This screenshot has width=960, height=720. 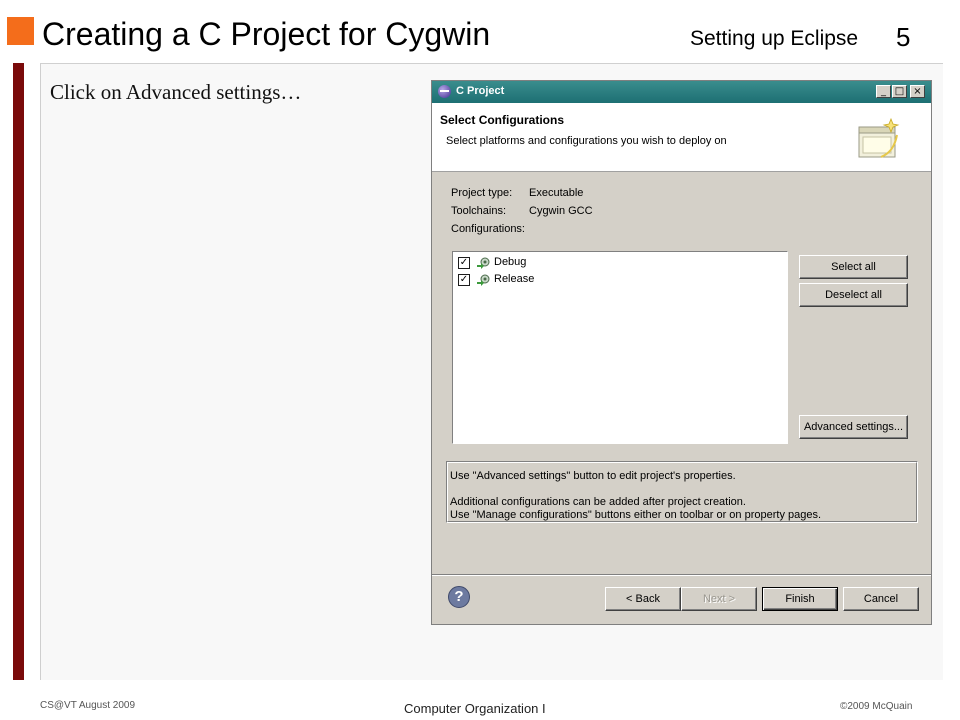 What do you see at coordinates (558, 263) in the screenshot?
I see `list-item-debug: ✓ Debug` at bounding box center [558, 263].